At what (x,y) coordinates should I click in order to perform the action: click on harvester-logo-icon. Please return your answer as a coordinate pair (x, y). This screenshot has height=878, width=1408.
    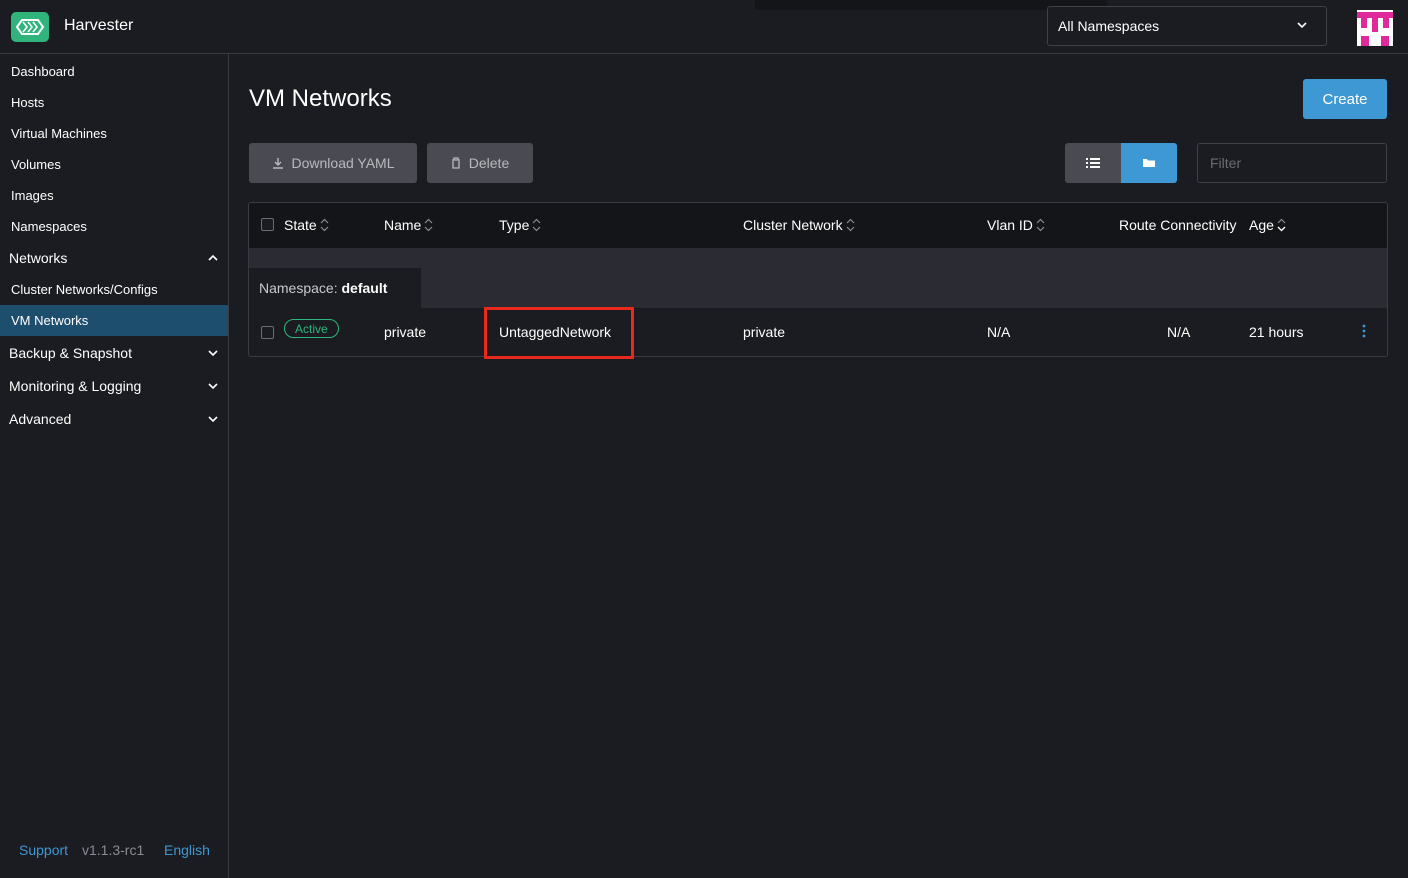
    Looking at the image, I should click on (30, 27).